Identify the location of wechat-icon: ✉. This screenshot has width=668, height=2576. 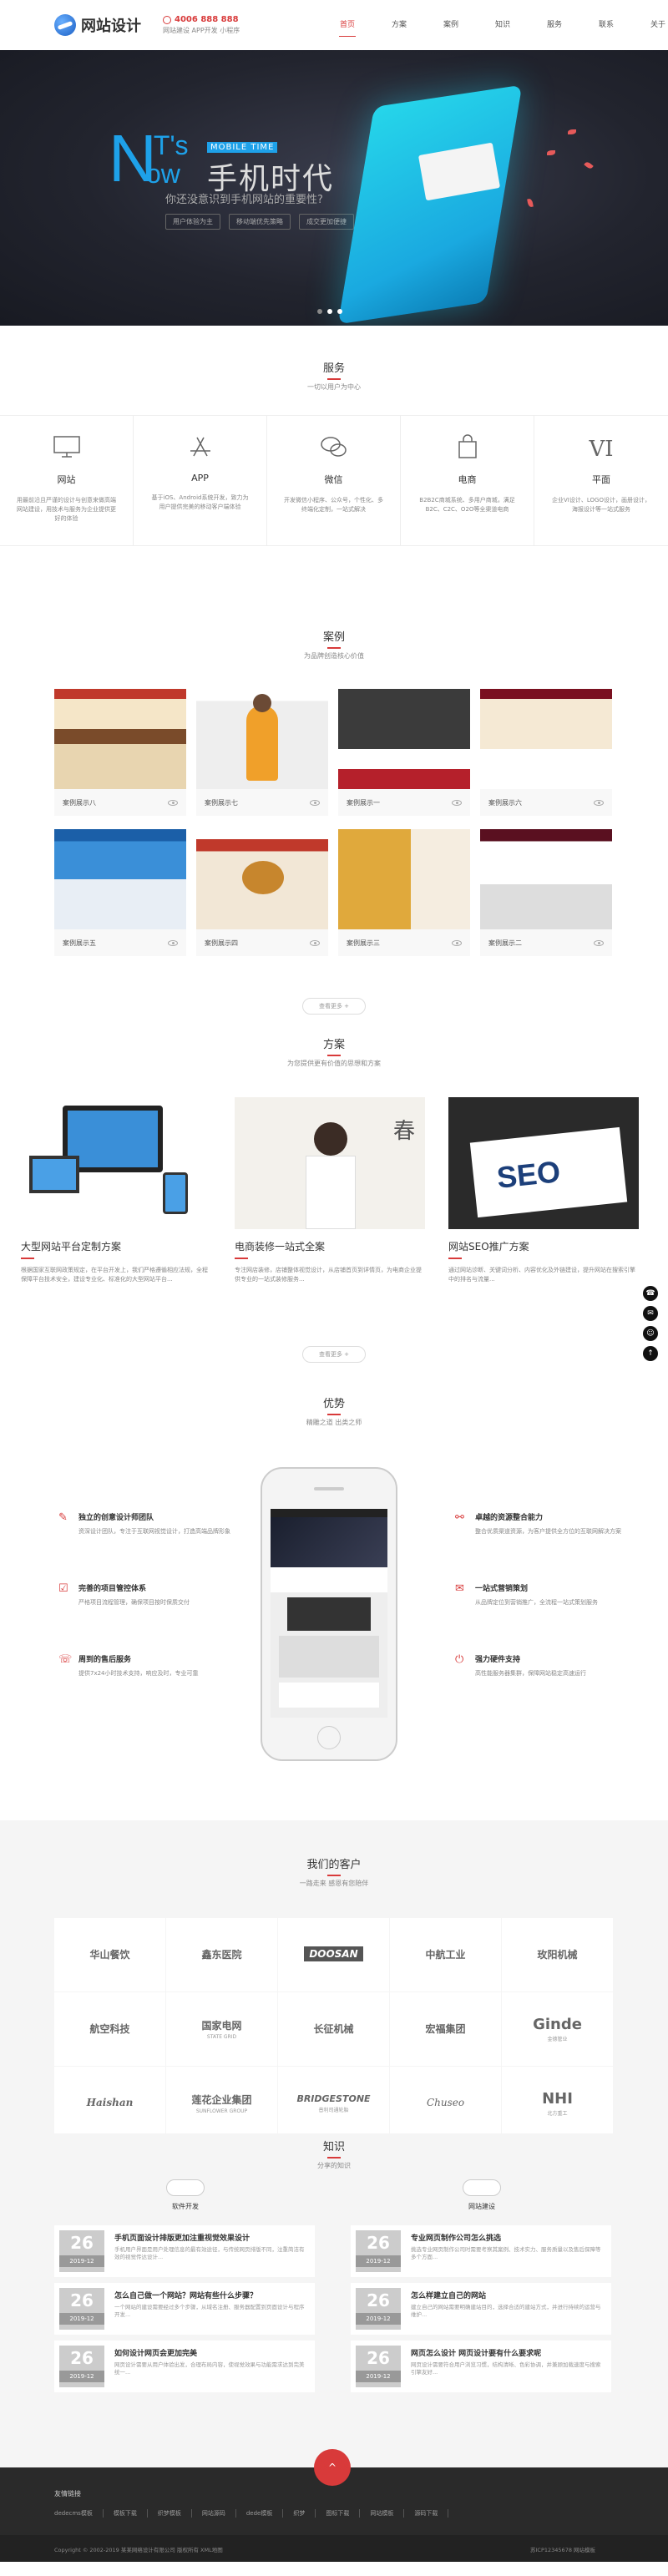
(650, 1313).